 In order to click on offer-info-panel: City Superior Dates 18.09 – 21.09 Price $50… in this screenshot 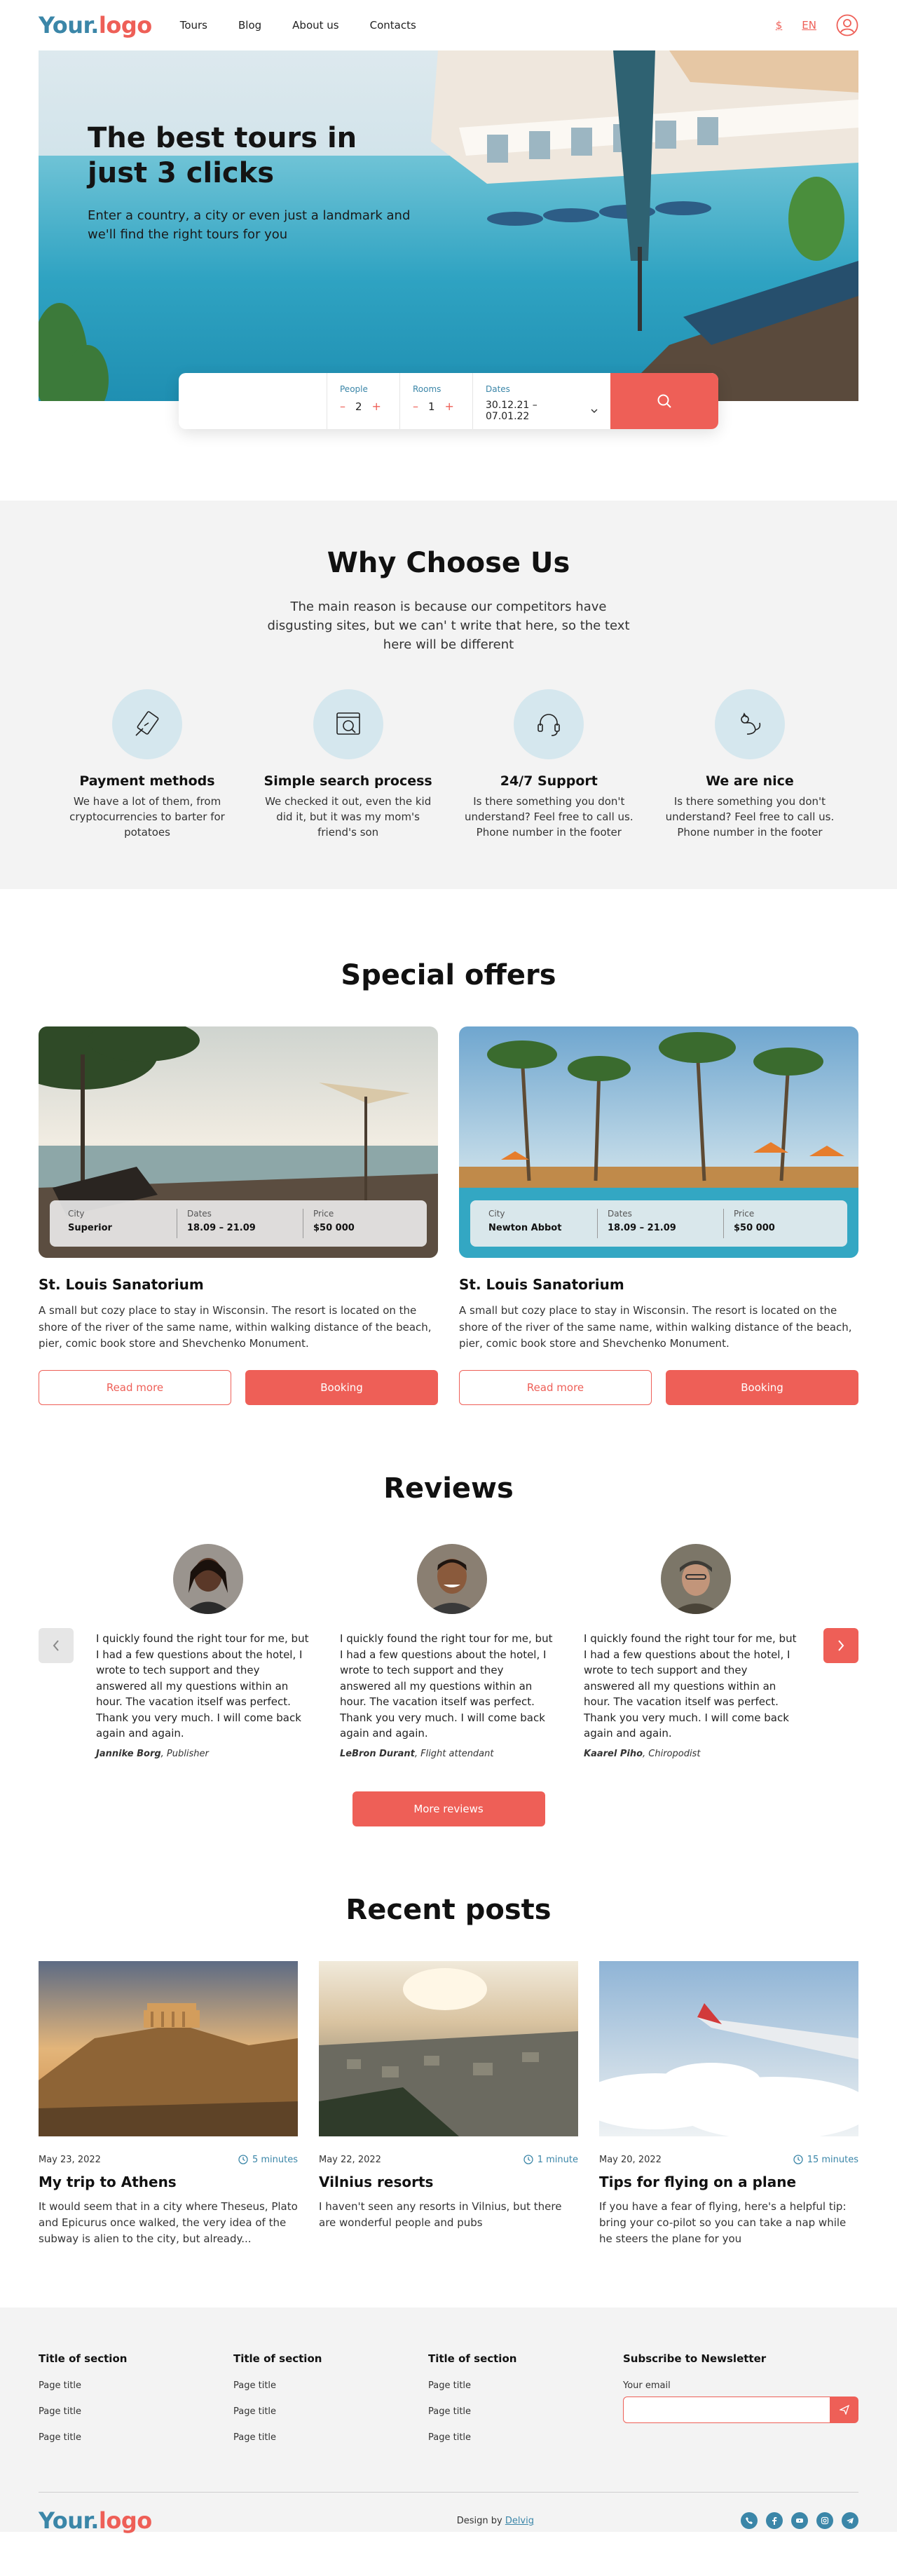, I will do `click(239, 1223)`.